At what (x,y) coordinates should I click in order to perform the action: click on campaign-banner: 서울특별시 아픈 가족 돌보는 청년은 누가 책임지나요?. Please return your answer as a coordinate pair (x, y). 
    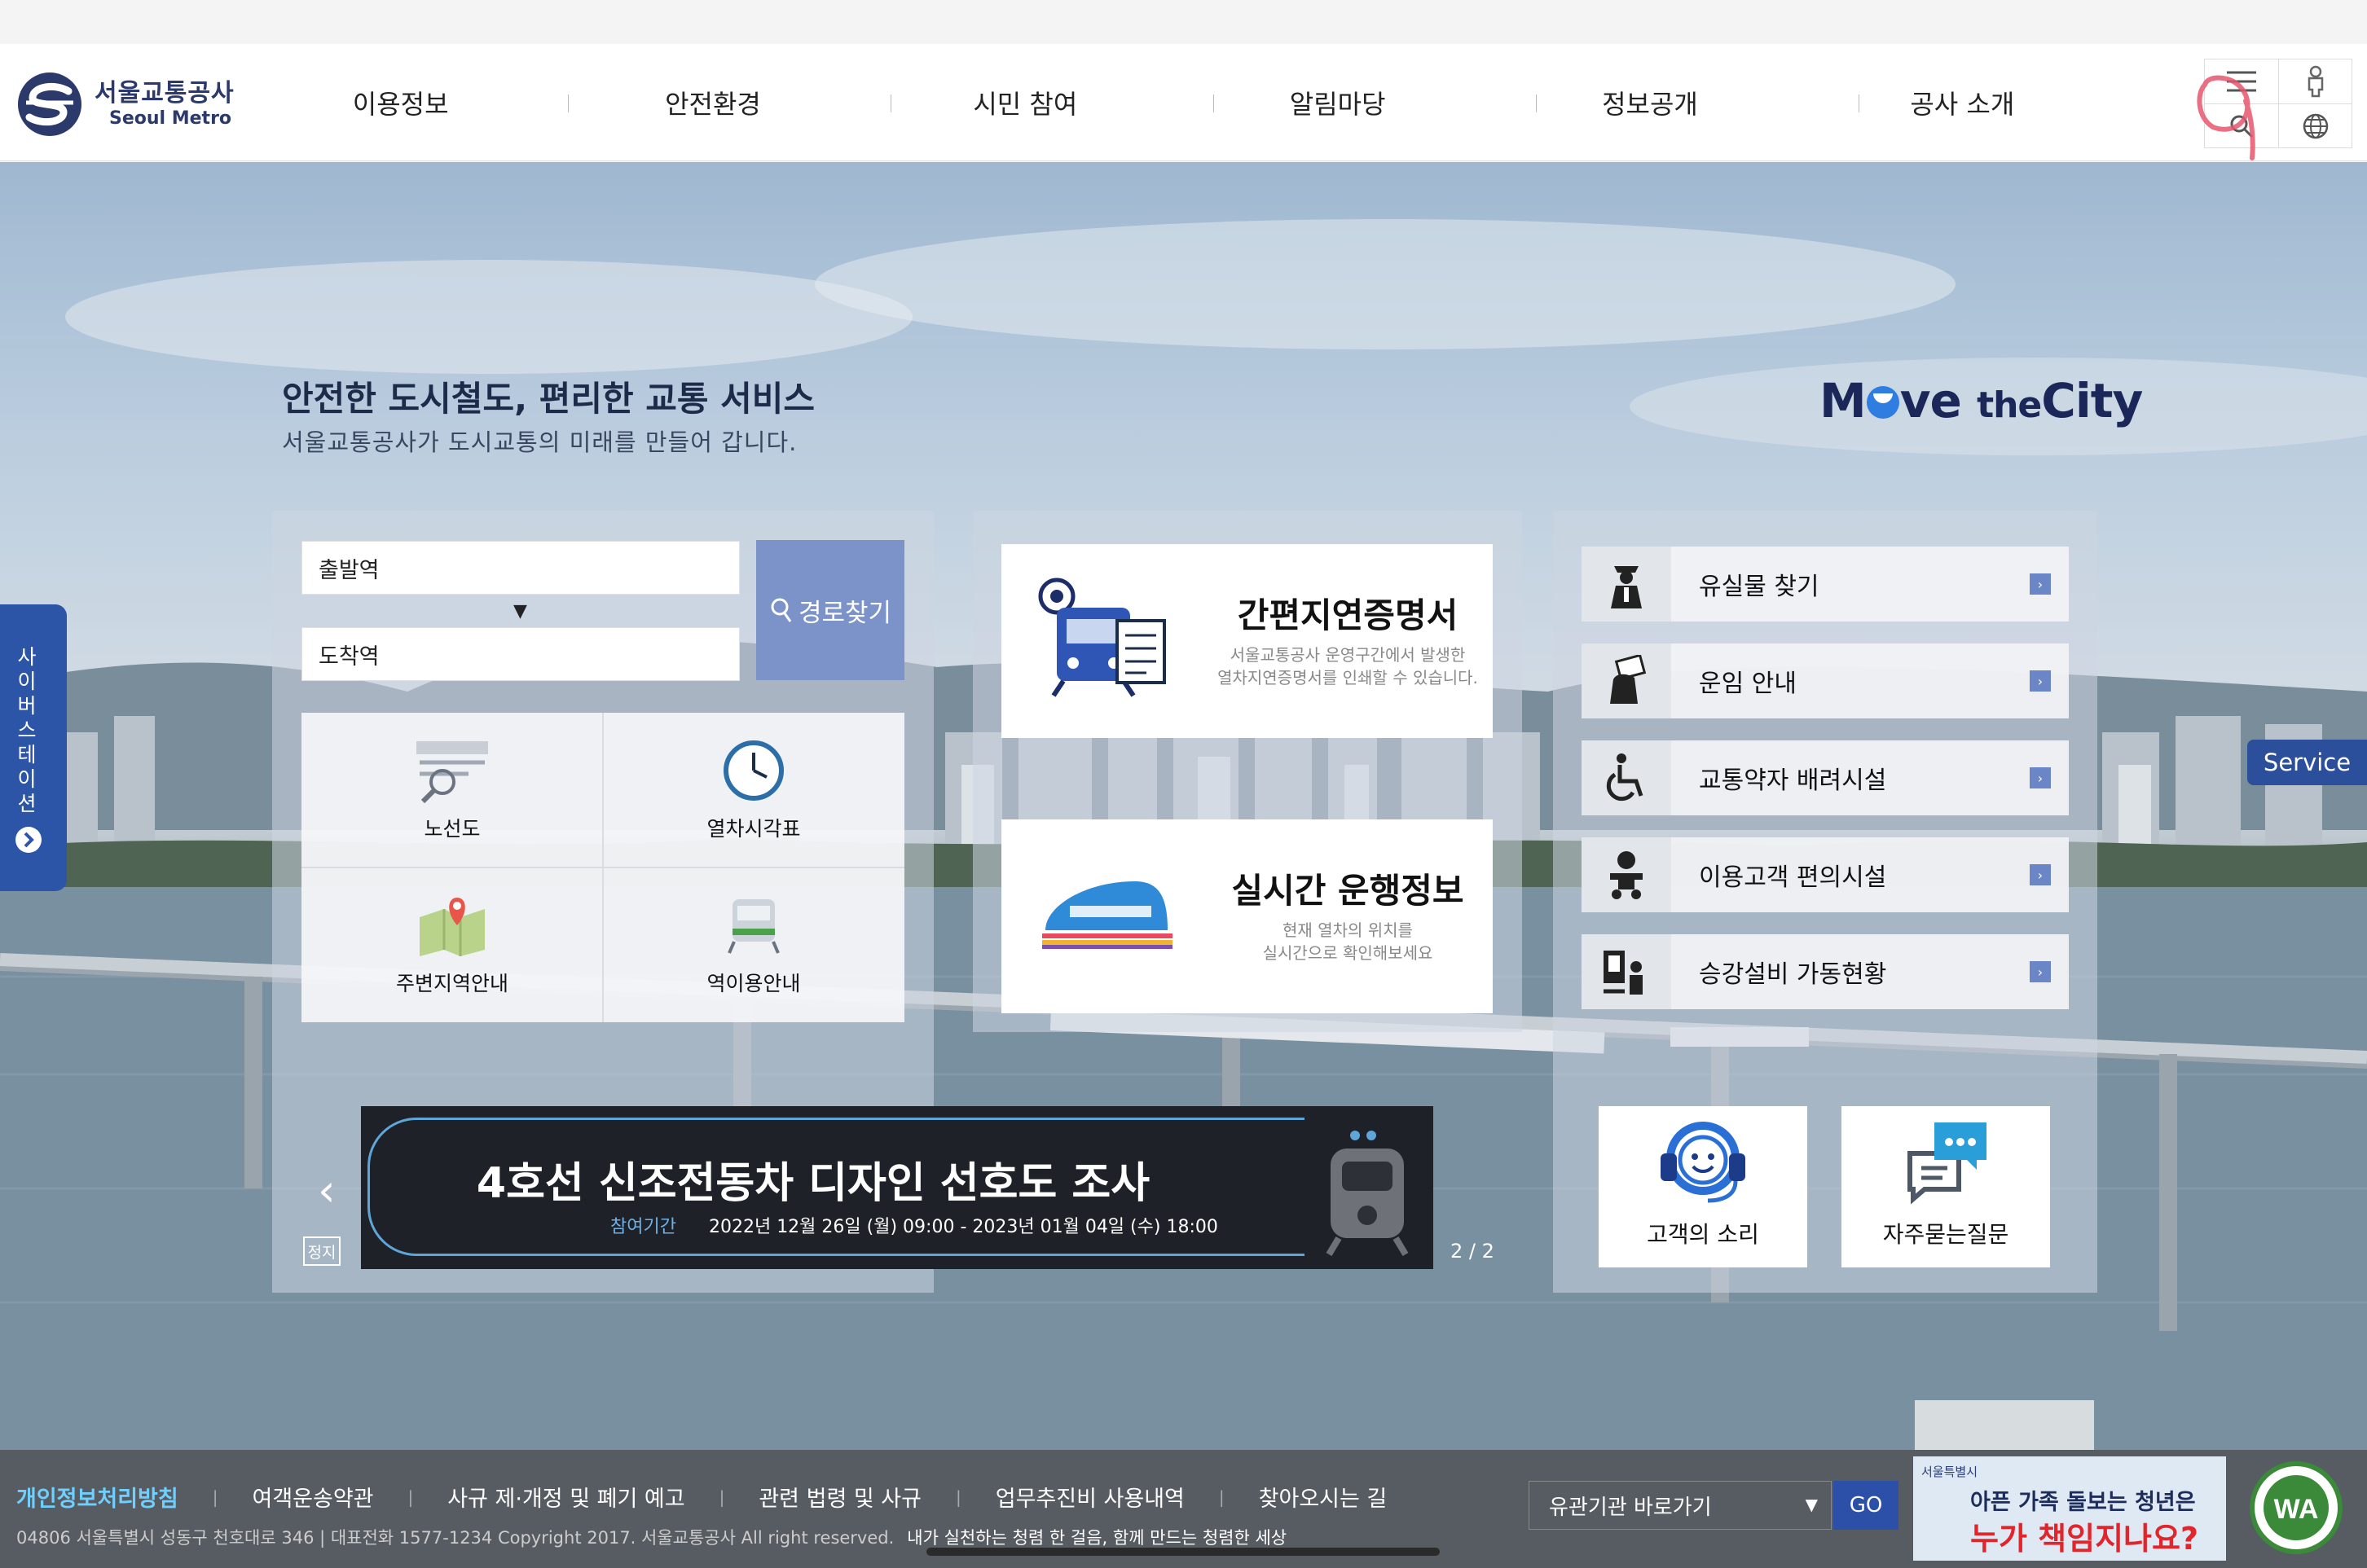
    Looking at the image, I should click on (2069, 1508).